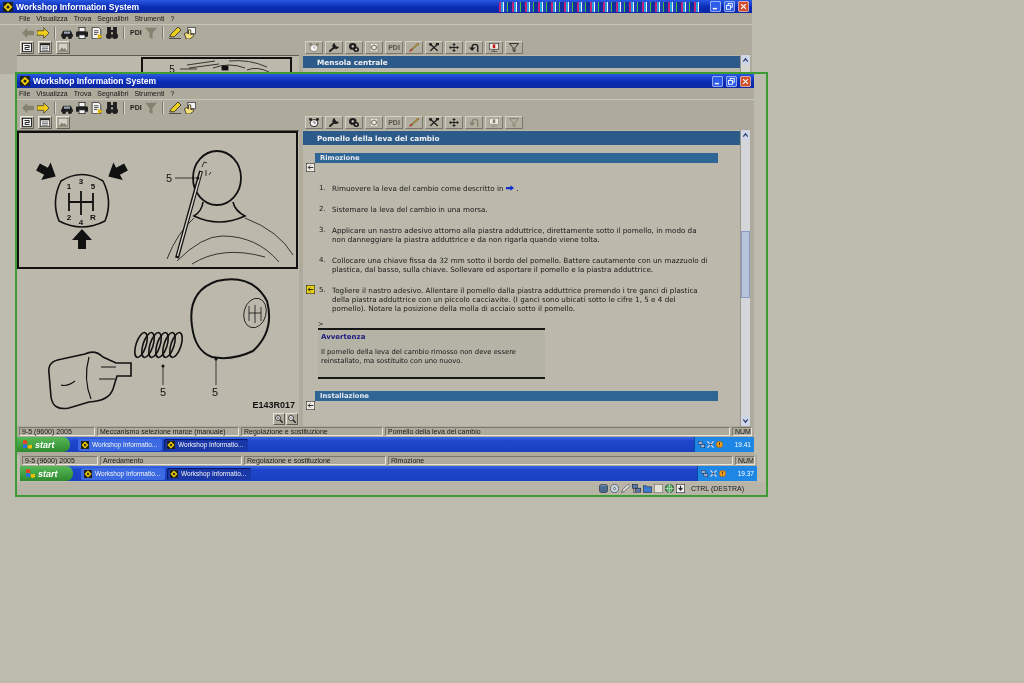  I want to click on spring-drawing, so click(158, 345).